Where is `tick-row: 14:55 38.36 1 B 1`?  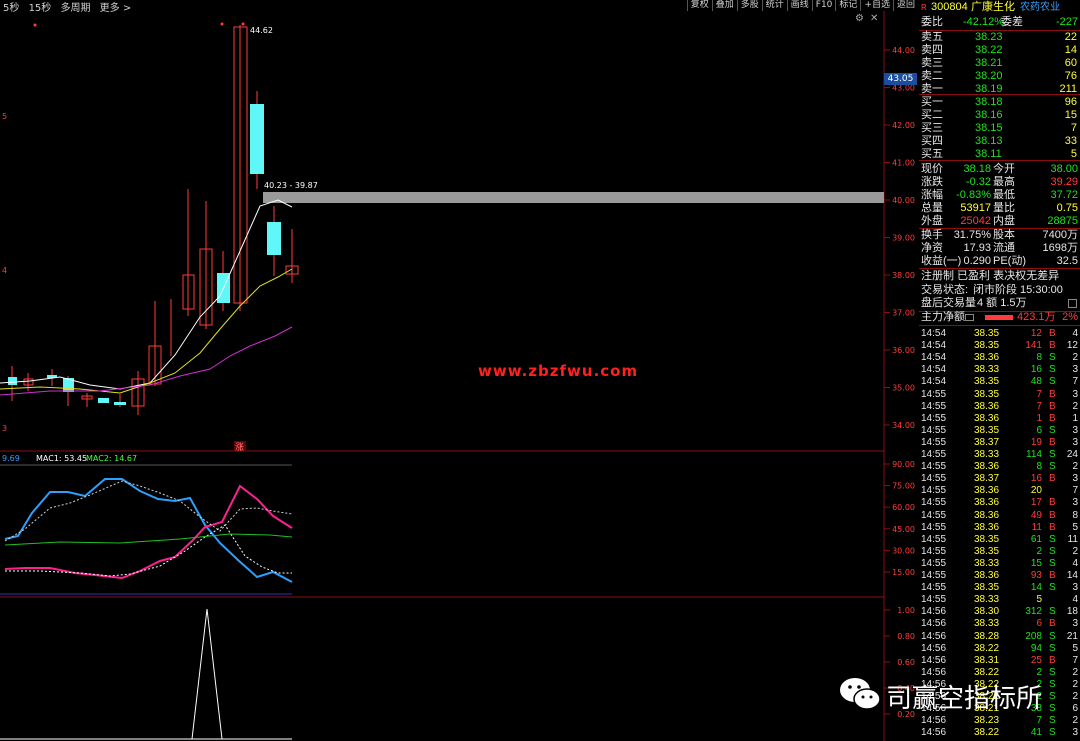 tick-row: 14:55 38.36 1 B 1 is located at coordinates (999, 418).